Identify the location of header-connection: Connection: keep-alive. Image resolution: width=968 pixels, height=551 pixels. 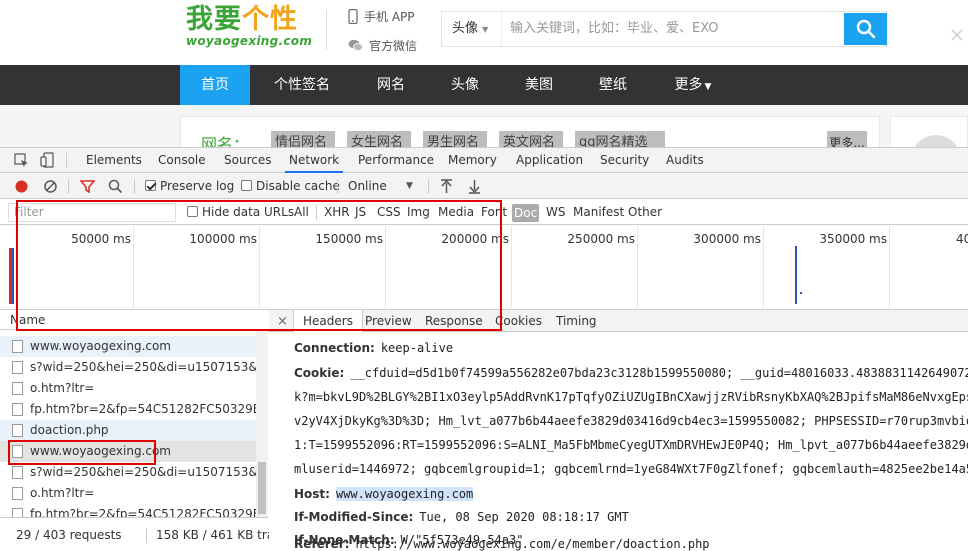
(373, 348).